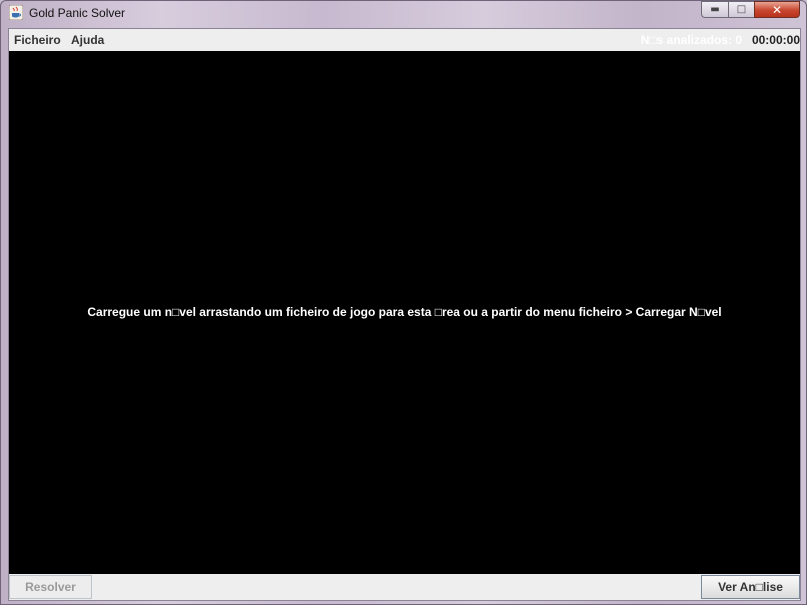 The width and height of the screenshot is (807, 605). What do you see at coordinates (16, 12) in the screenshot?
I see `java-cup-icon` at bounding box center [16, 12].